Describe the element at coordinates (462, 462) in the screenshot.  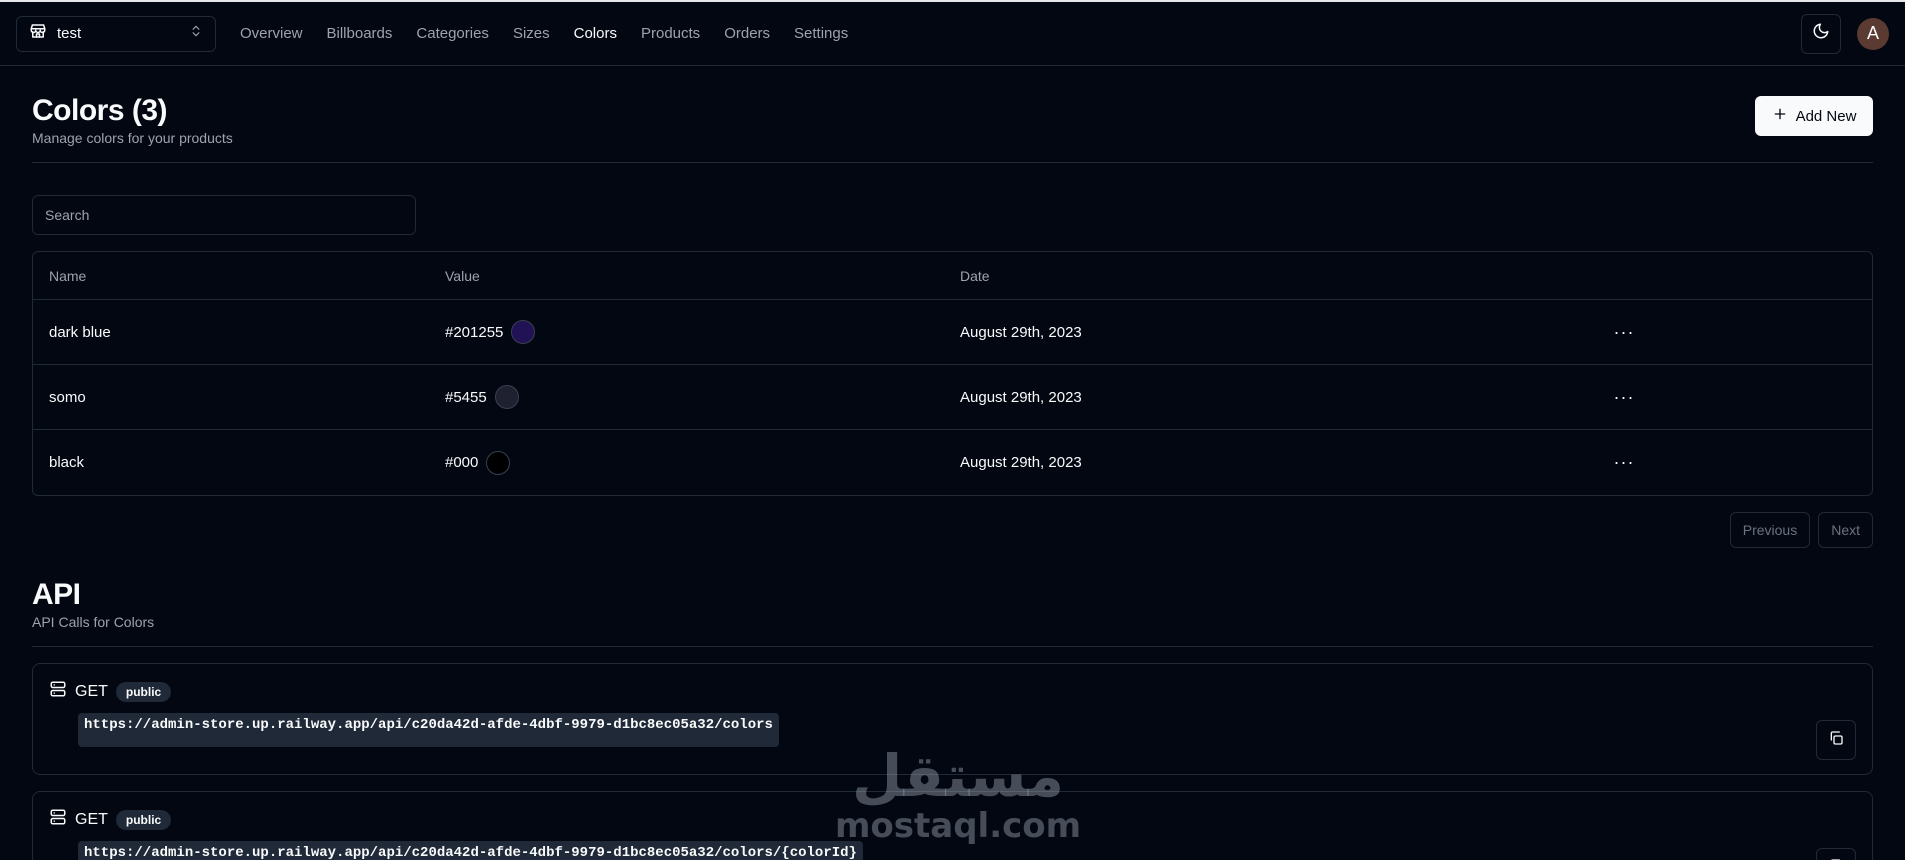
I see `color-value: #000` at that location.